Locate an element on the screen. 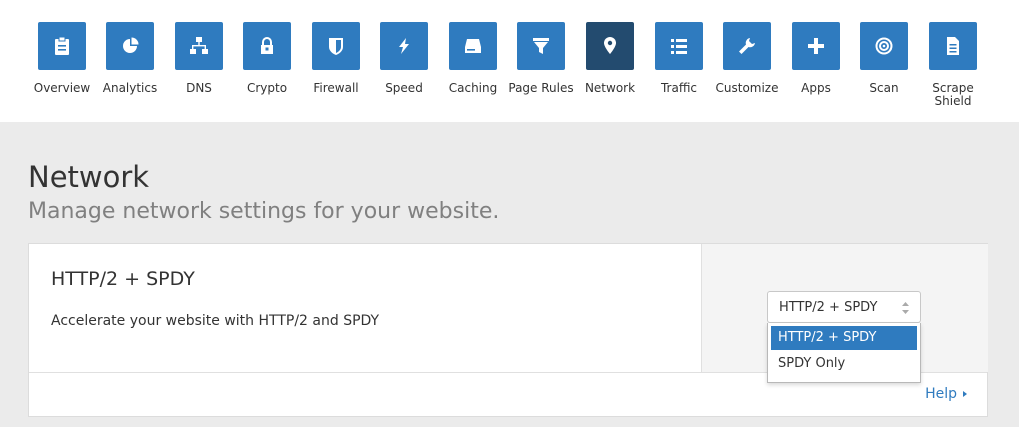 This screenshot has height=427, width=1019. option-spdy-only: SPDY Only is located at coordinates (844, 364).